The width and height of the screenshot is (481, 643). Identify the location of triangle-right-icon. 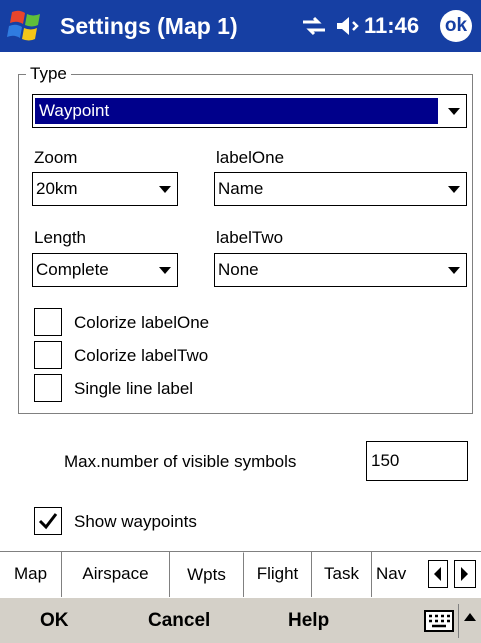
(464, 574).